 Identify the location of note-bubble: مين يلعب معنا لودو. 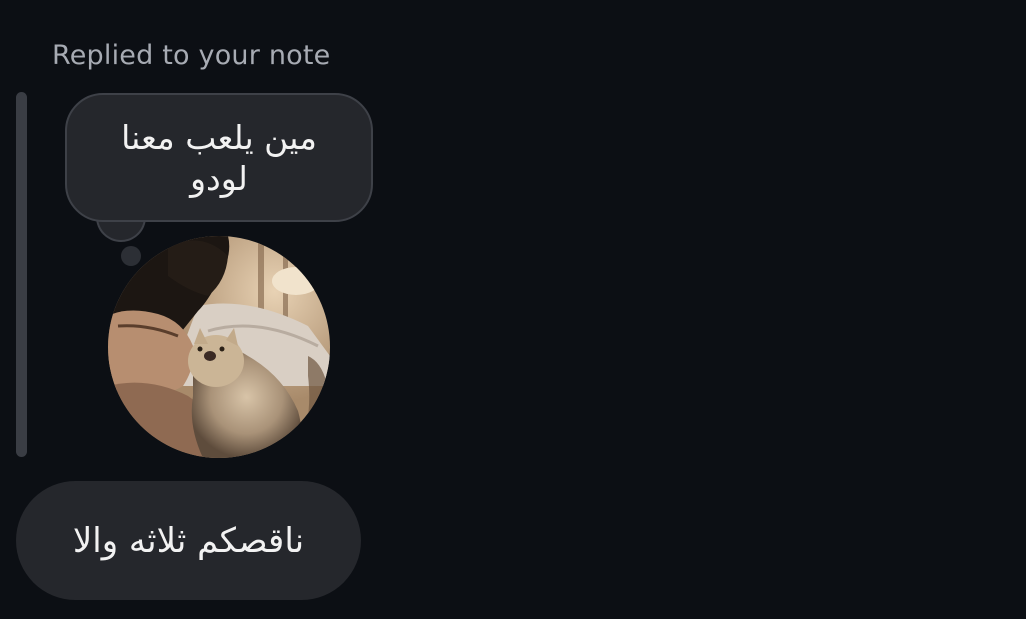
(219, 157).